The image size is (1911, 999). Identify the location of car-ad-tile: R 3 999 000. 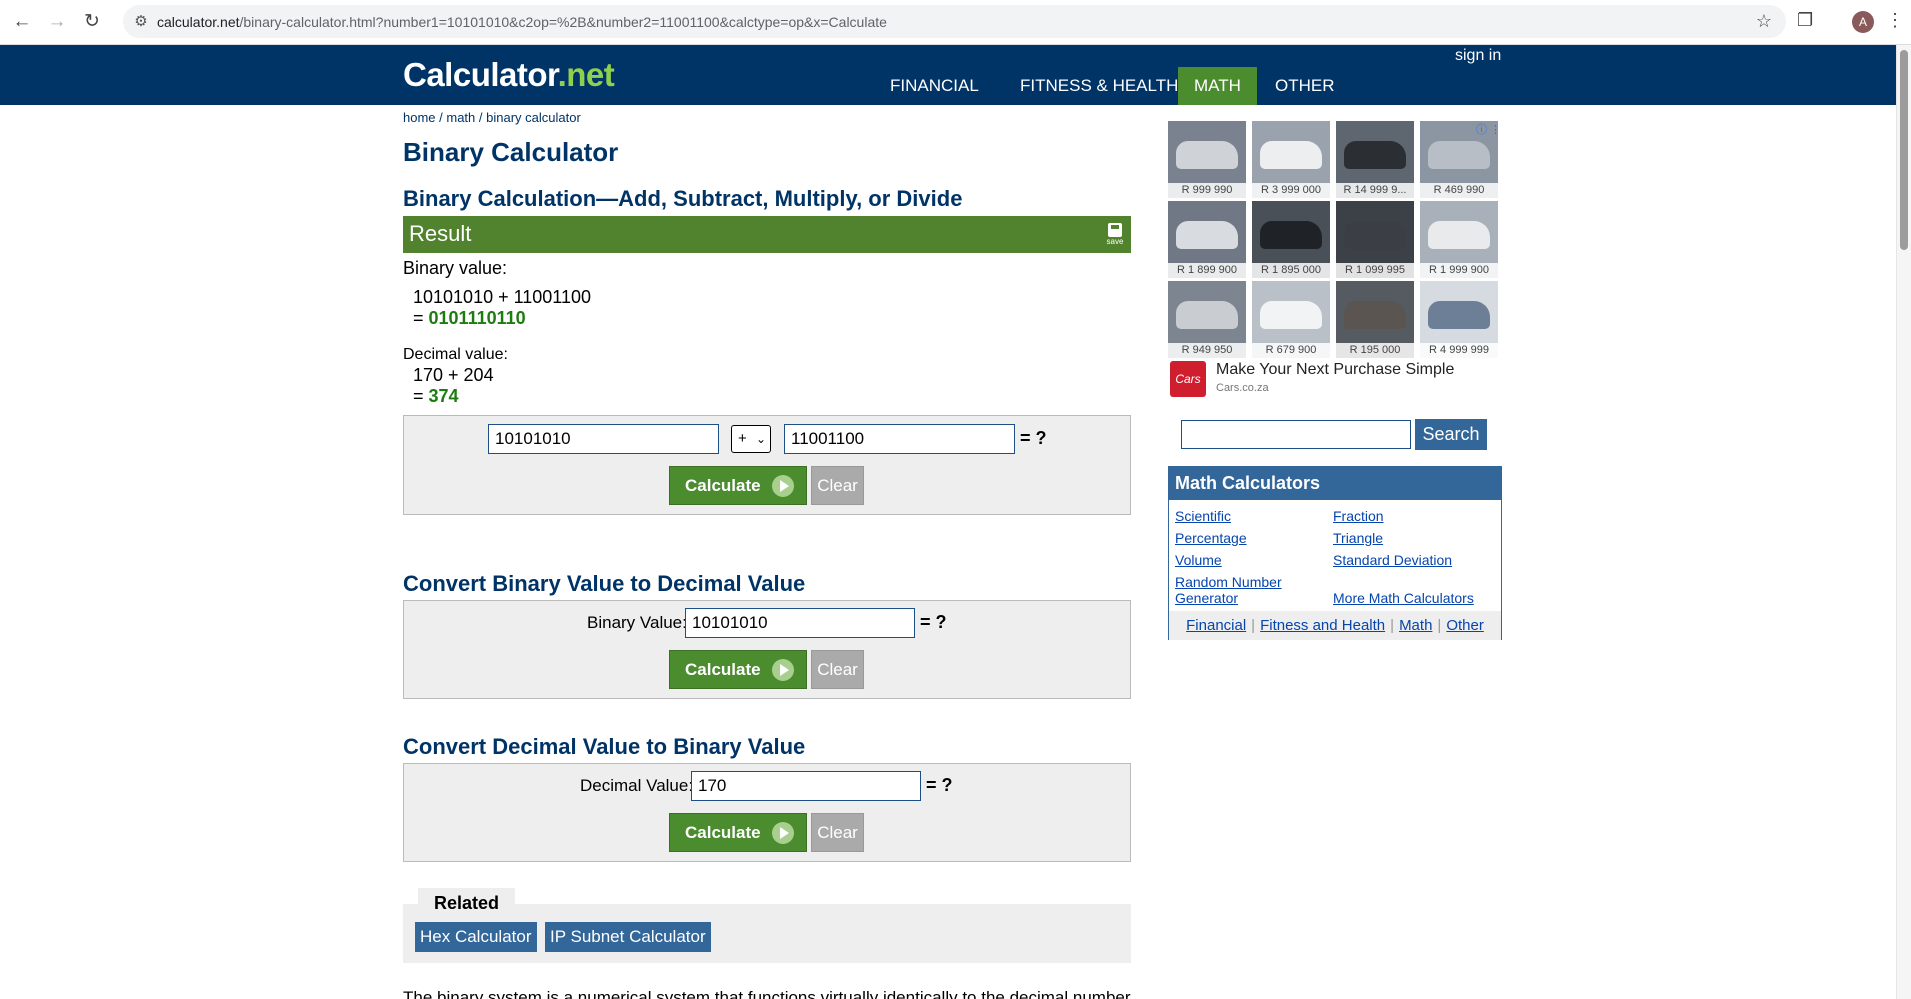
(1291, 159).